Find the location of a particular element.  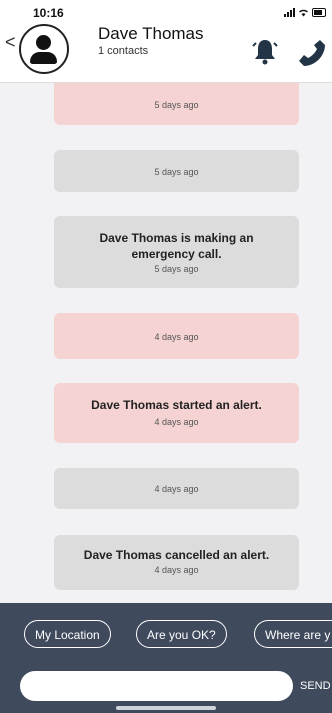

message-input is located at coordinates (156, 686).